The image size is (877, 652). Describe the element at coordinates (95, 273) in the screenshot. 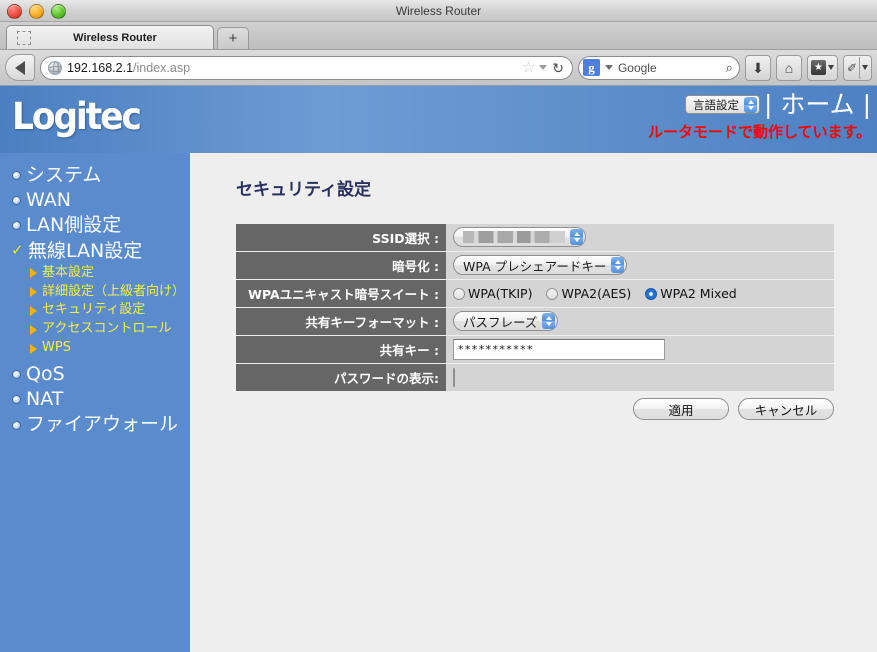

I see `sidebar-subitem-basic: 基本設定` at that location.